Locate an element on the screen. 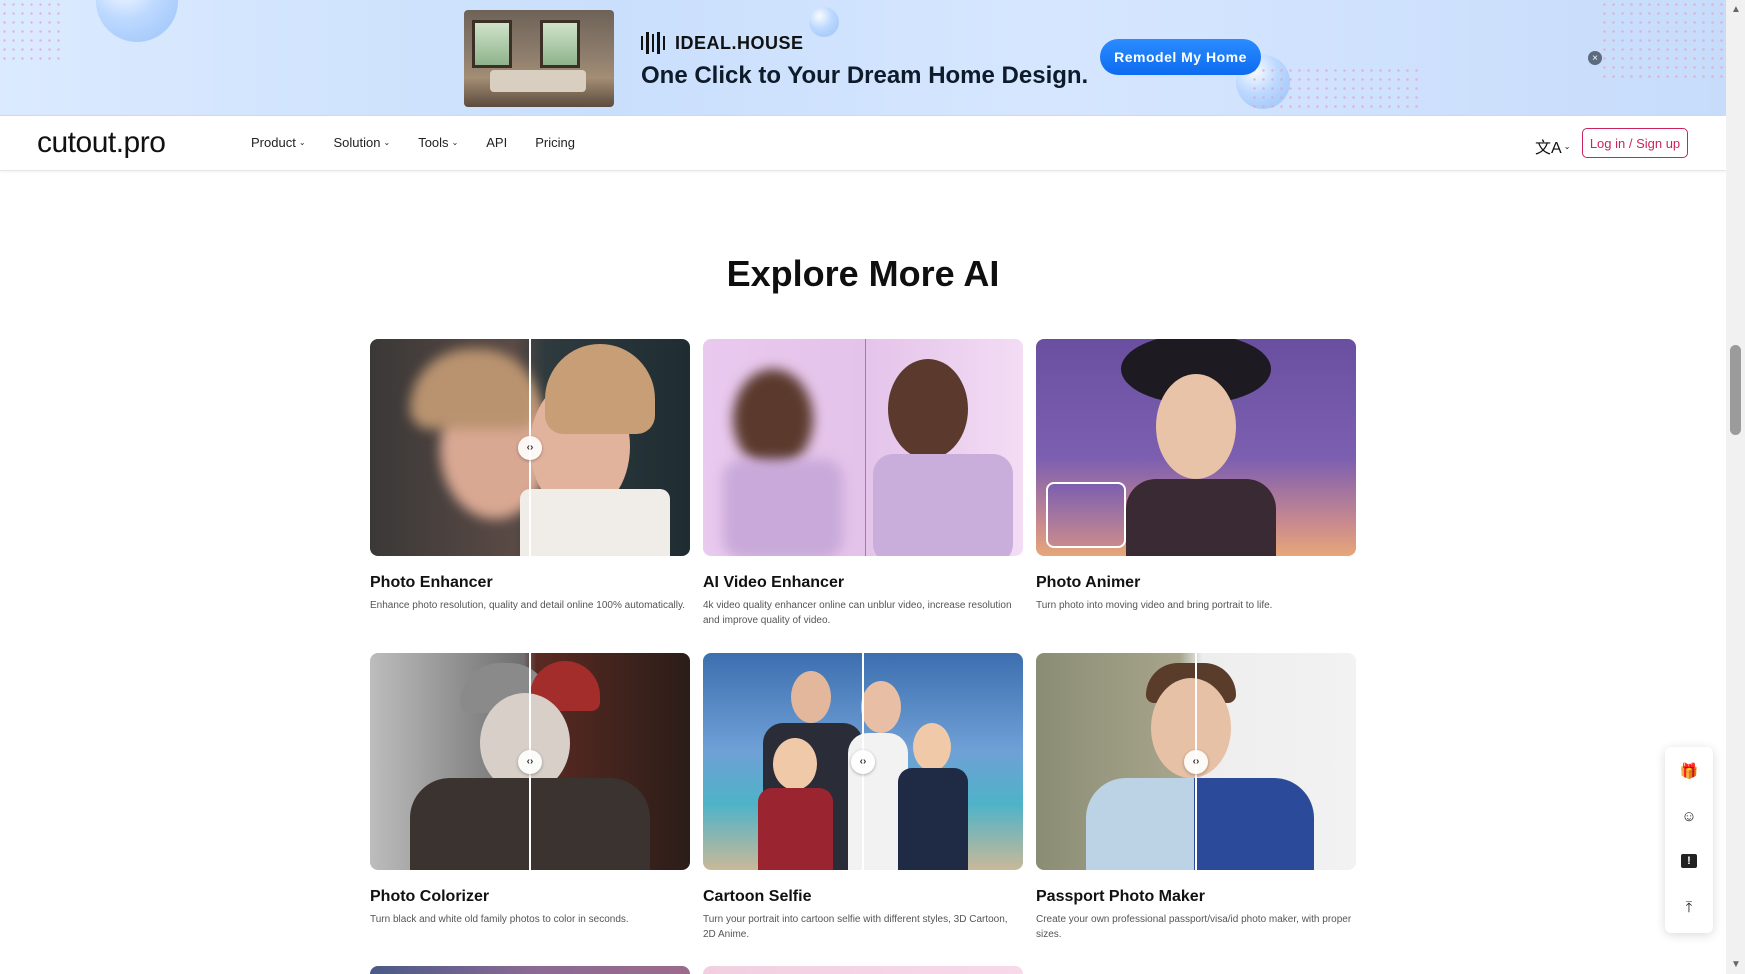  menu-item-tools: Tools ⌄ is located at coordinates (438, 142).